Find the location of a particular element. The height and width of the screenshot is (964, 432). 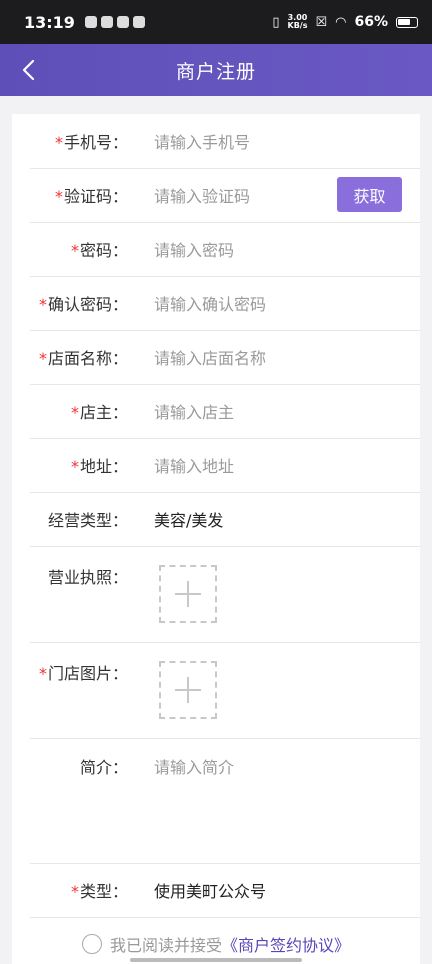

get-code-button: 获取 is located at coordinates (369, 194).